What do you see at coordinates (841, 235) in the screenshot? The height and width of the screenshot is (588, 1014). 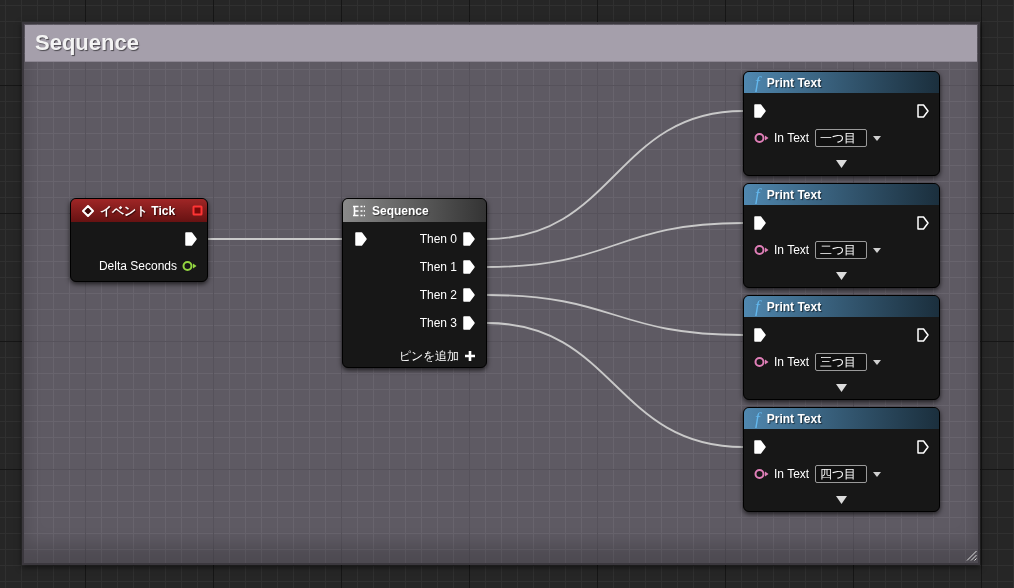 I see `print-text-node: f Print Text In Text 二つ目` at bounding box center [841, 235].